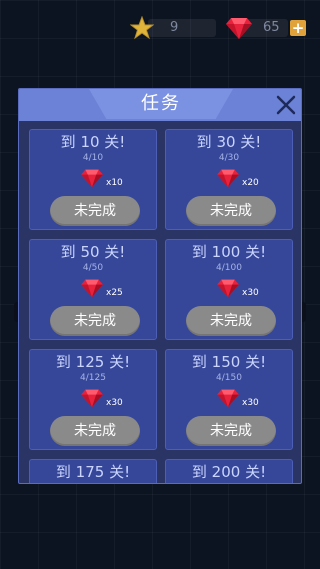 This screenshot has width=320, height=569. What do you see at coordinates (229, 252) in the screenshot?
I see `task-title: 到 100 关!` at bounding box center [229, 252].